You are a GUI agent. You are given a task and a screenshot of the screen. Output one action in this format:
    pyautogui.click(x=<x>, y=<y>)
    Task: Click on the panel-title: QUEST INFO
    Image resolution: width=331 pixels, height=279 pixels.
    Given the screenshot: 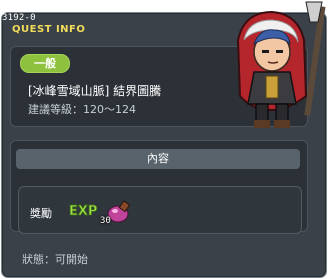 What is the action you would take?
    pyautogui.click(x=49, y=29)
    